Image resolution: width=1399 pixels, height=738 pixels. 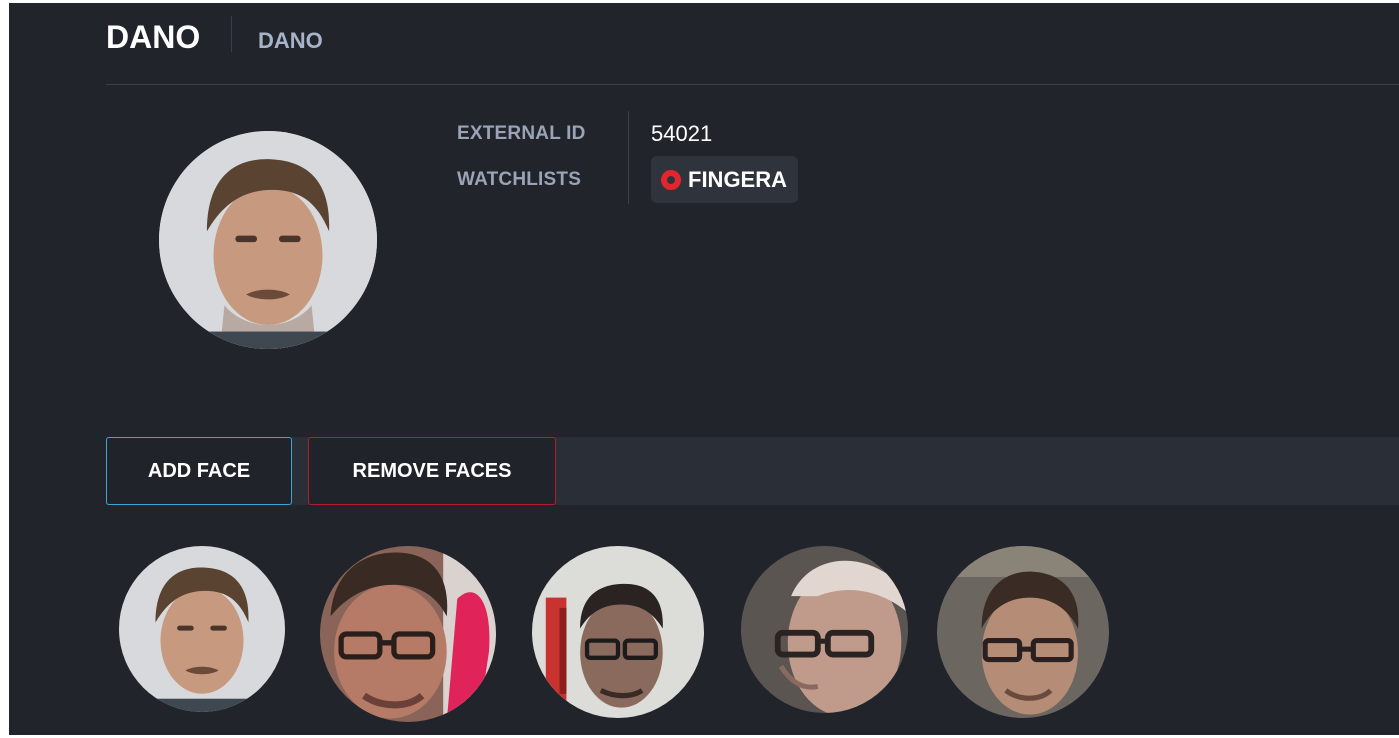 I want to click on header-divider, so click(x=231, y=34).